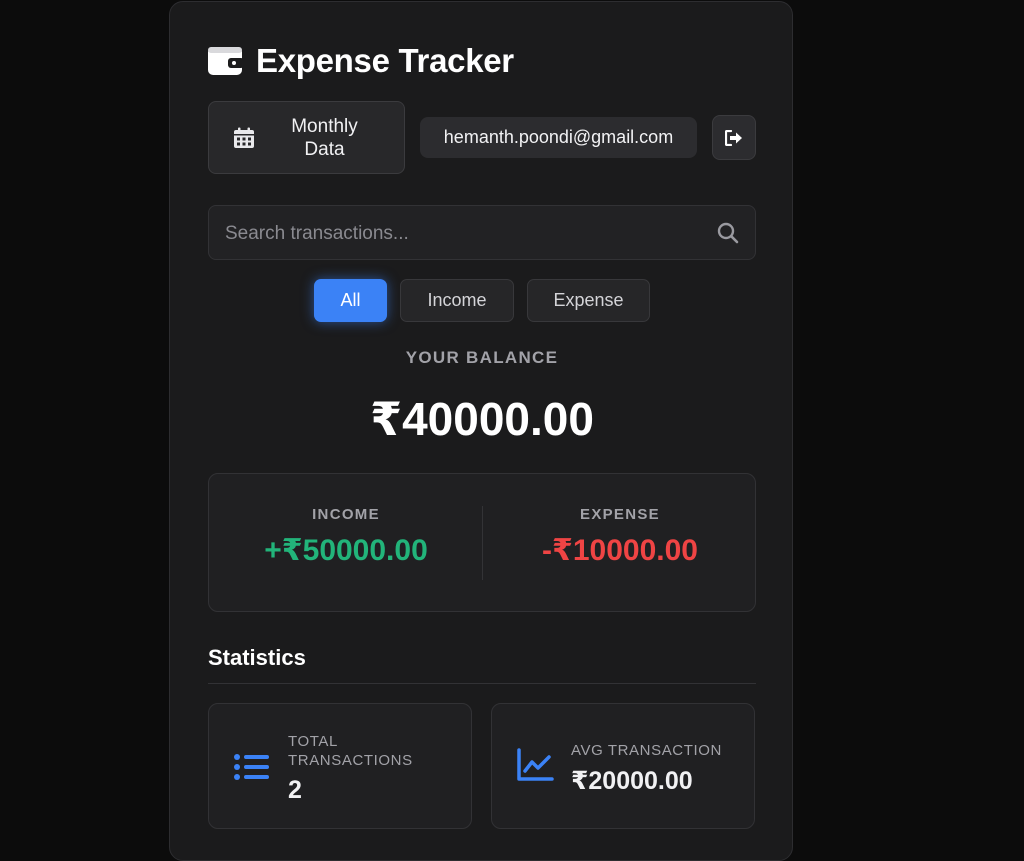 The height and width of the screenshot is (861, 1024). Describe the element at coordinates (457, 300) in the screenshot. I see `filter-income-button: Income` at that location.